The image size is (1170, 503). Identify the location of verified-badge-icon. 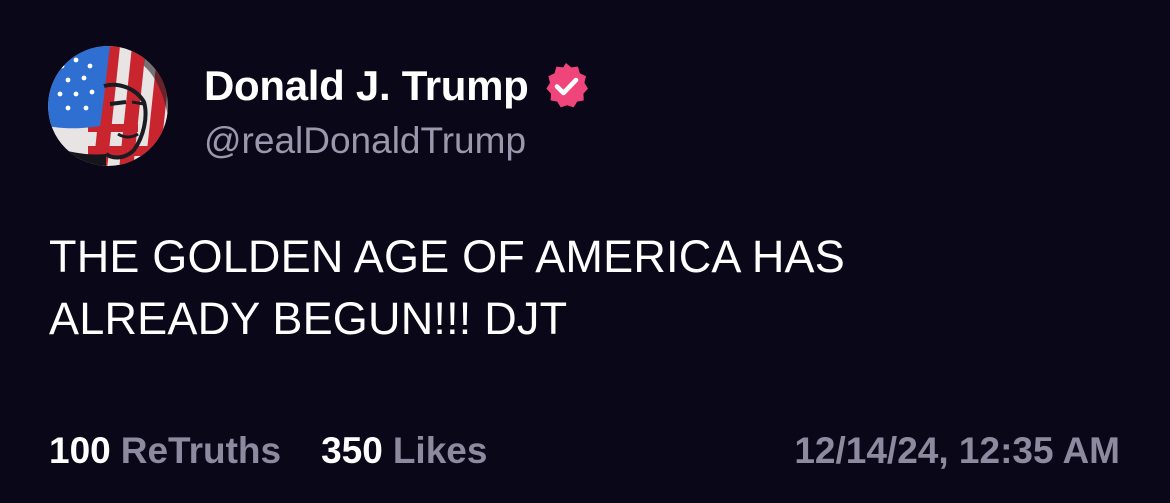
(566, 86).